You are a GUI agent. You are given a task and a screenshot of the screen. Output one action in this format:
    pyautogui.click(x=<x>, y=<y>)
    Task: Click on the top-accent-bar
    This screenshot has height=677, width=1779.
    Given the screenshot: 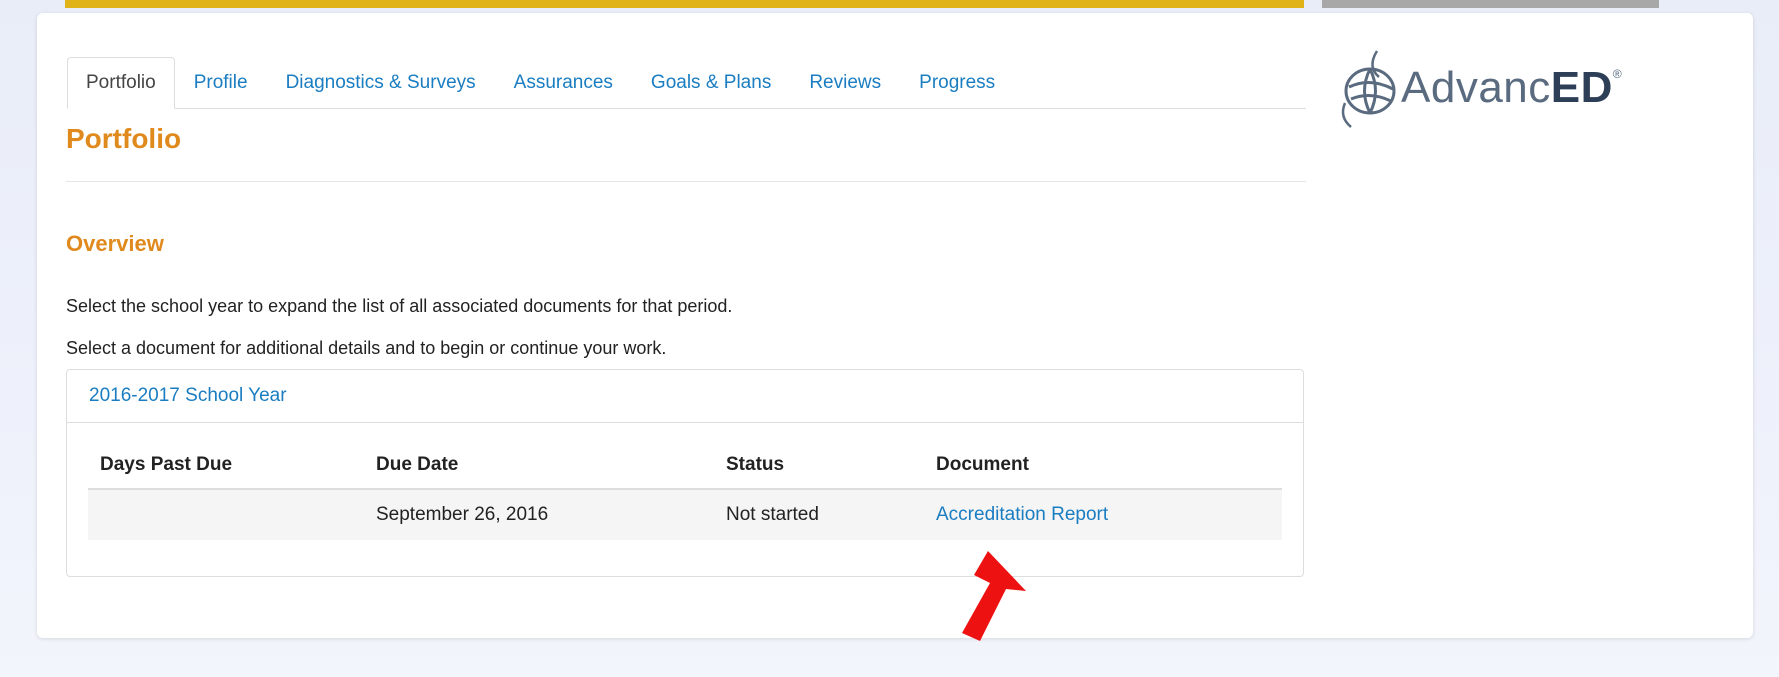 What is the action you would take?
    pyautogui.click(x=684, y=4)
    